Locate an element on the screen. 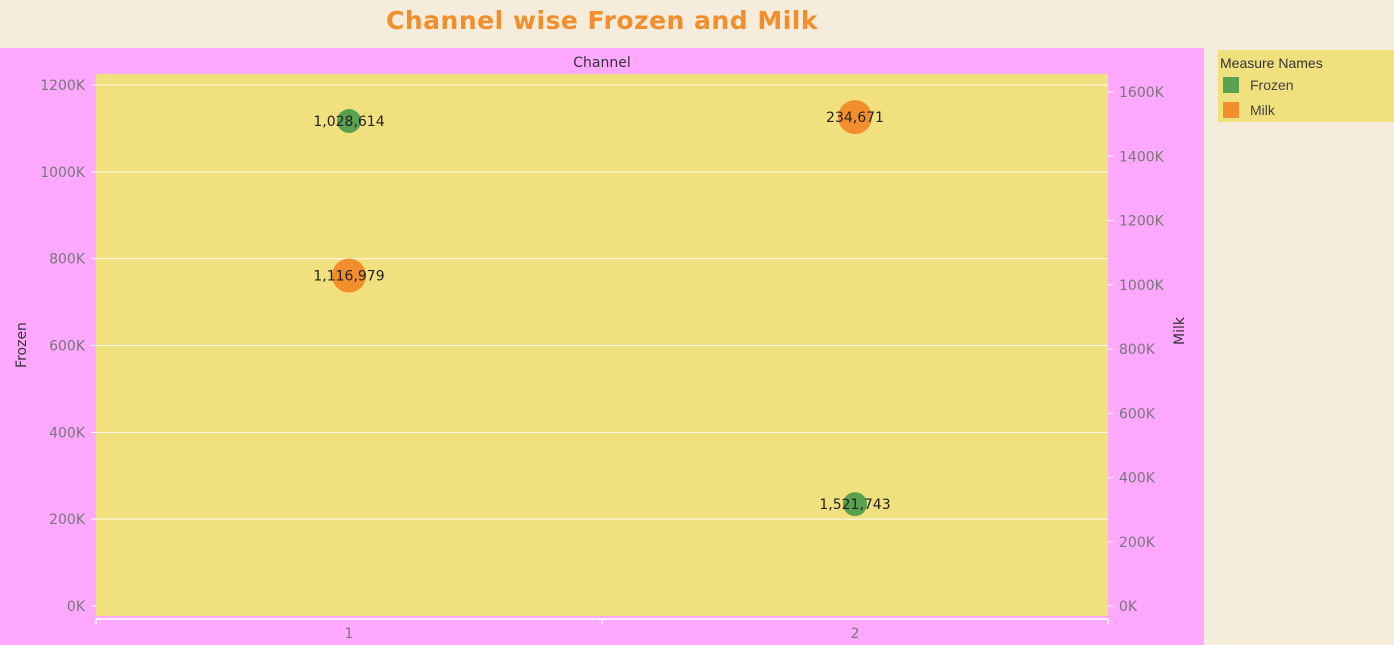 The height and width of the screenshot is (645, 1394). y-left-tick-label: 600K is located at coordinates (67, 347).